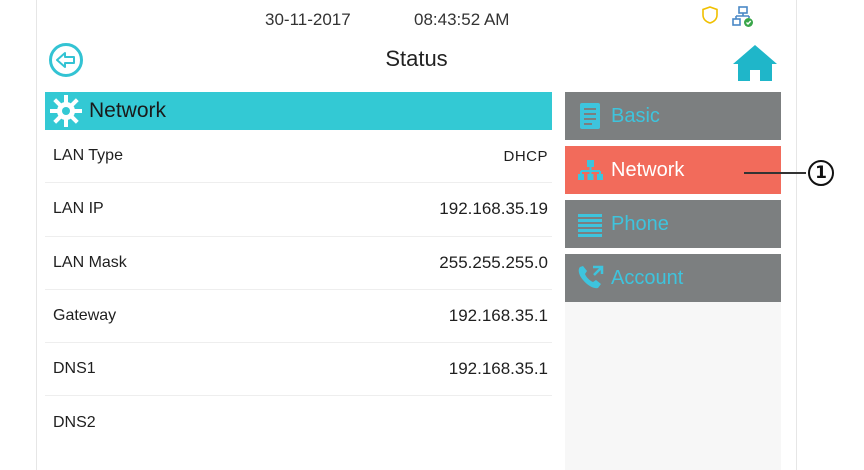  I want to click on row-label: DNS1, so click(74, 369).